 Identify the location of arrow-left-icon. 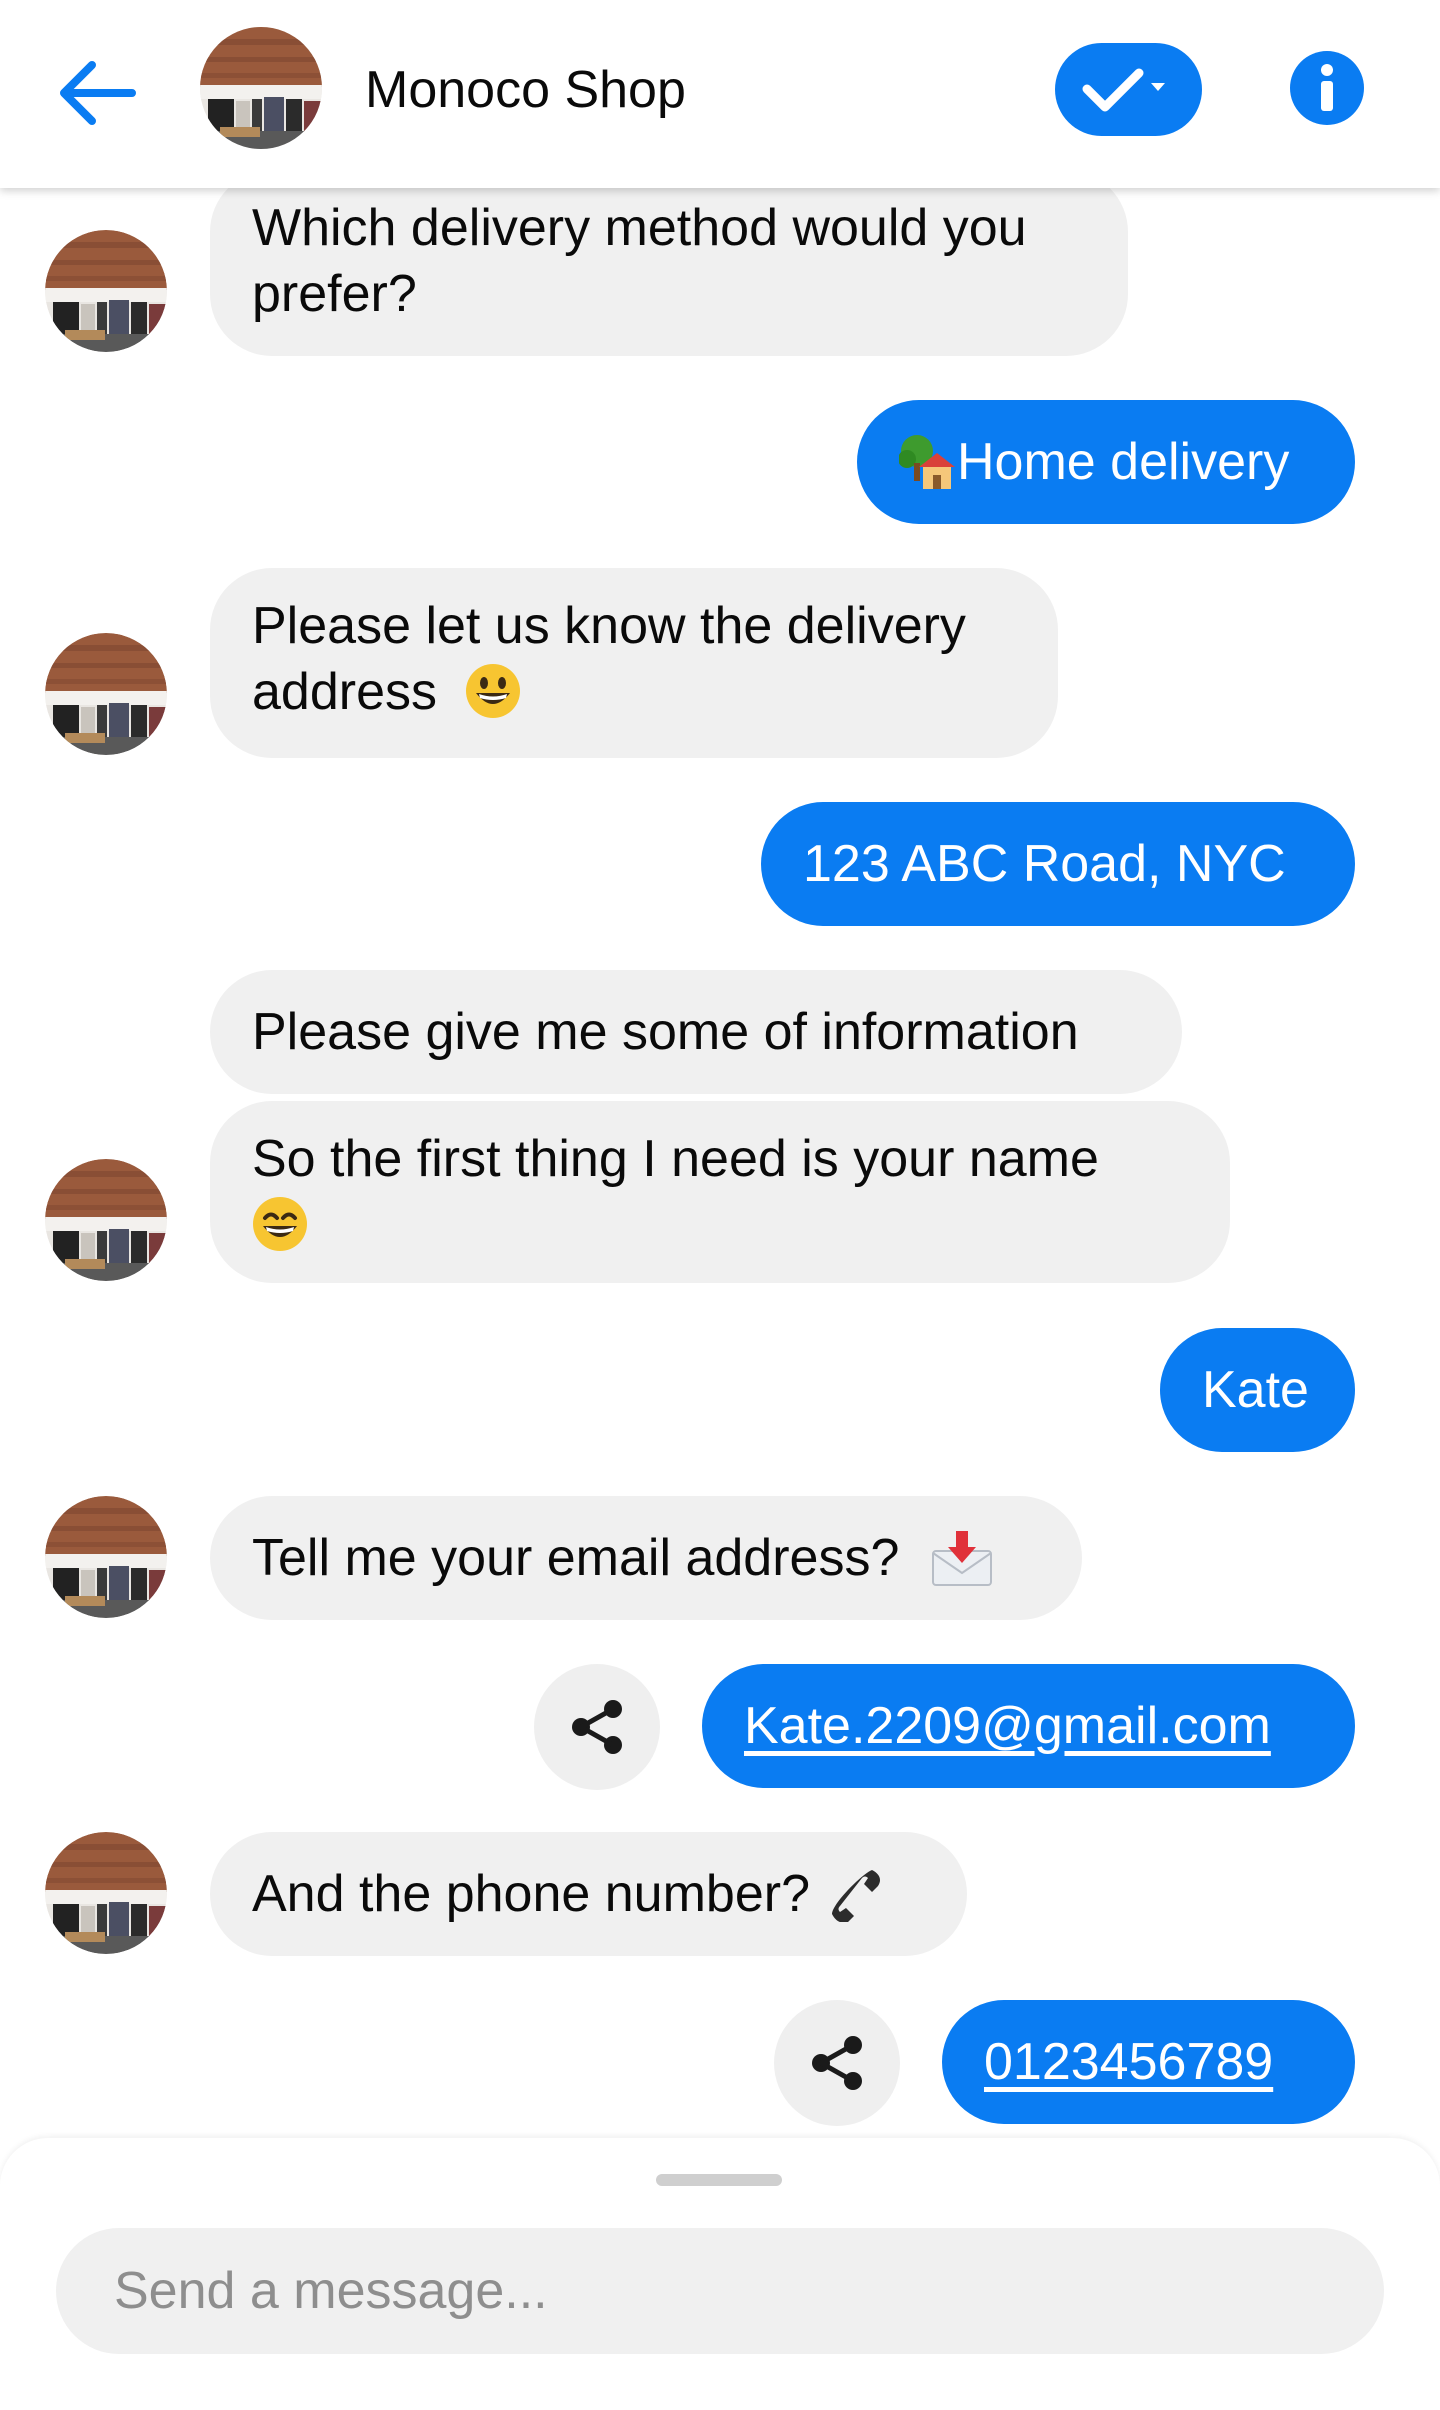
(98, 93).